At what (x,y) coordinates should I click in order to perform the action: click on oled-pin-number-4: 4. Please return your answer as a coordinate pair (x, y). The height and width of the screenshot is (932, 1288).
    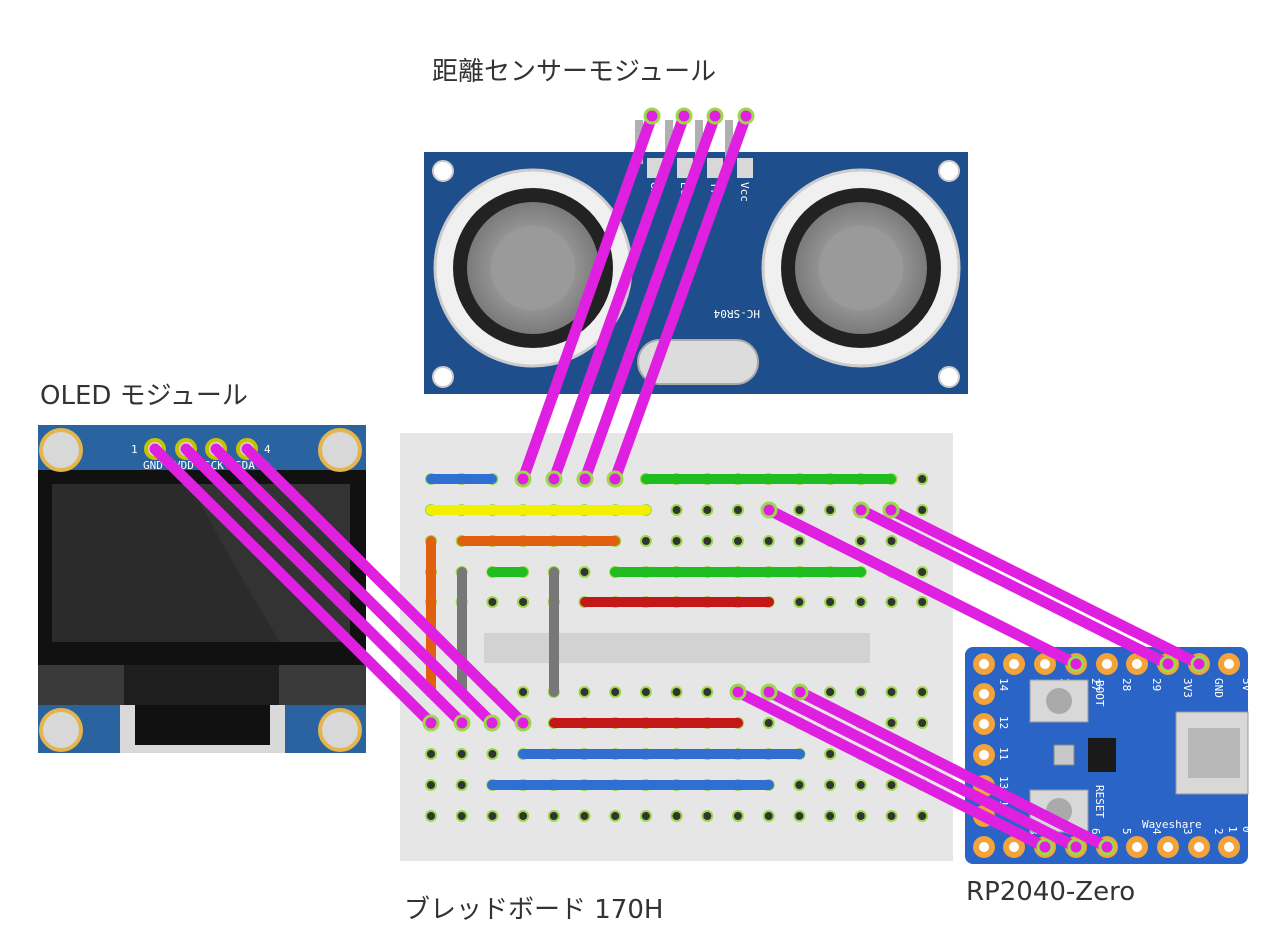
    Looking at the image, I should click on (267, 449).